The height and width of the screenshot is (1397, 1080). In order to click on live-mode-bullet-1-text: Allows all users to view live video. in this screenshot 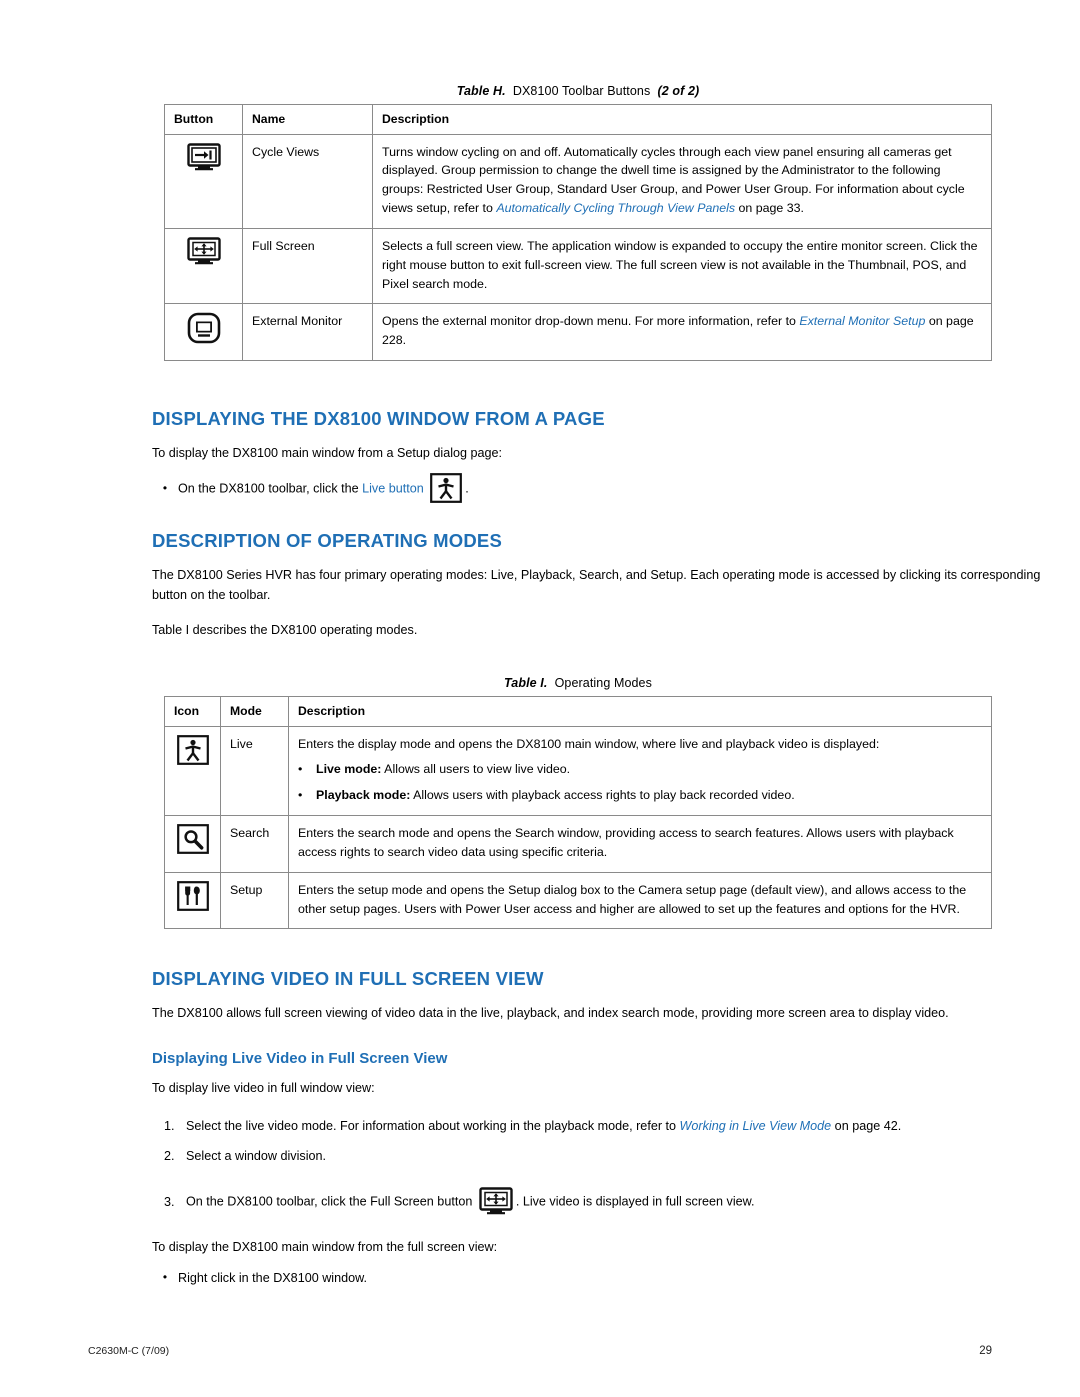, I will do `click(476, 769)`.